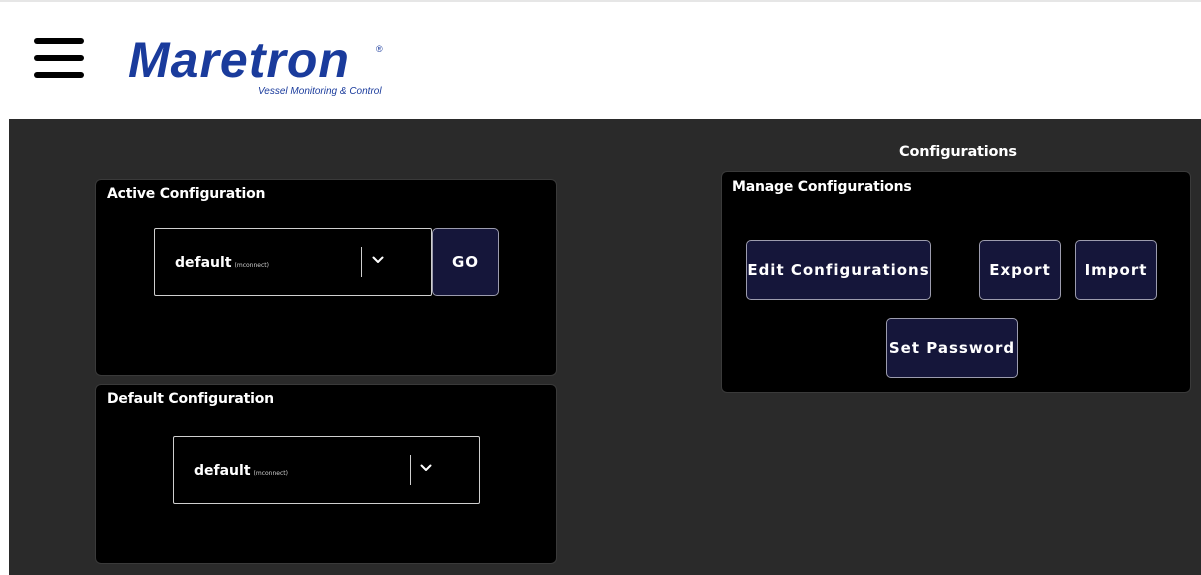 Image resolution: width=1201 pixels, height=575 pixels. What do you see at coordinates (838, 270) in the screenshot?
I see `edit-configurations-button: Edit Configurations` at bounding box center [838, 270].